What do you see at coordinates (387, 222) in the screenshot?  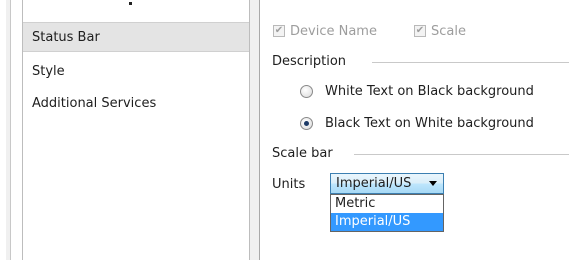 I see `units-option-imperial-us: Imperial/US` at bounding box center [387, 222].